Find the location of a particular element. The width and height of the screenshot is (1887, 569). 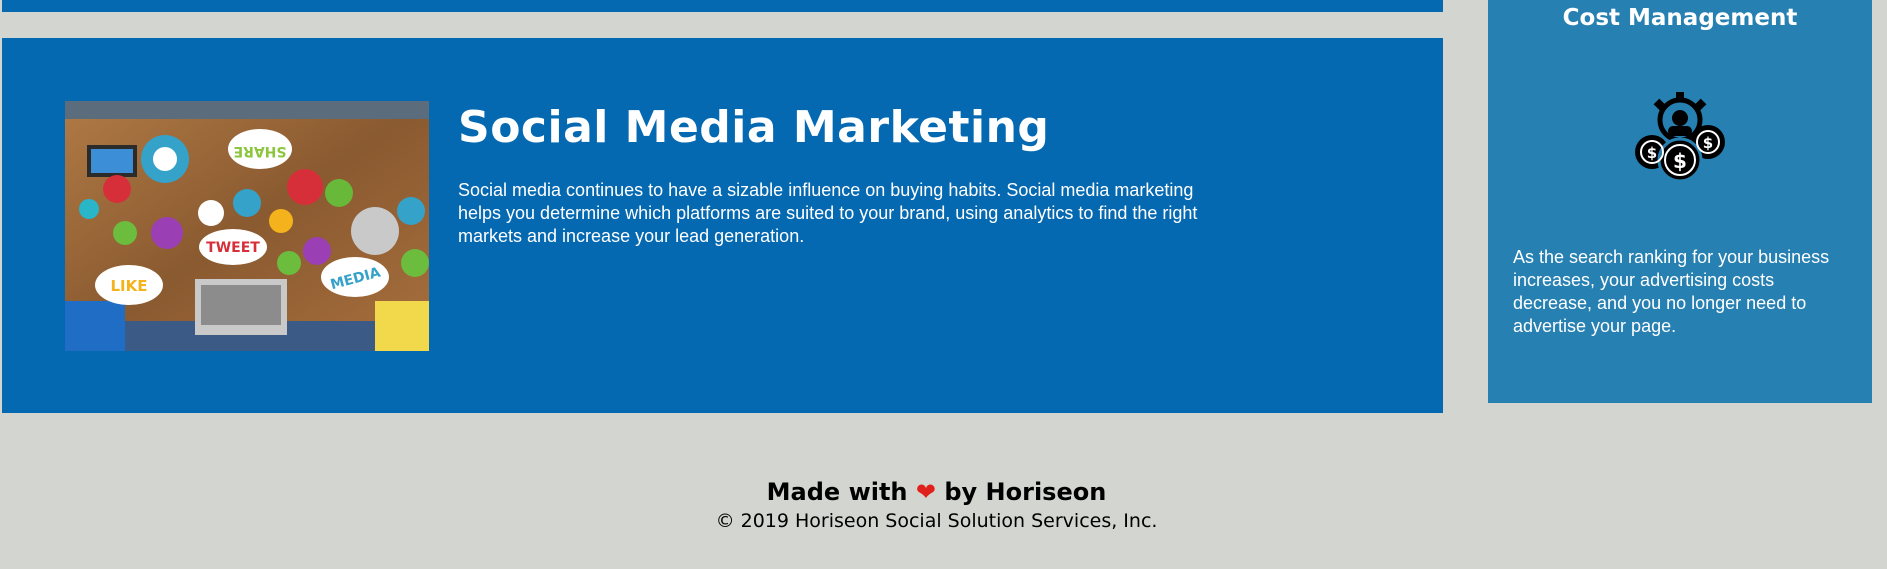

previous-section-edge is located at coordinates (722, 6).